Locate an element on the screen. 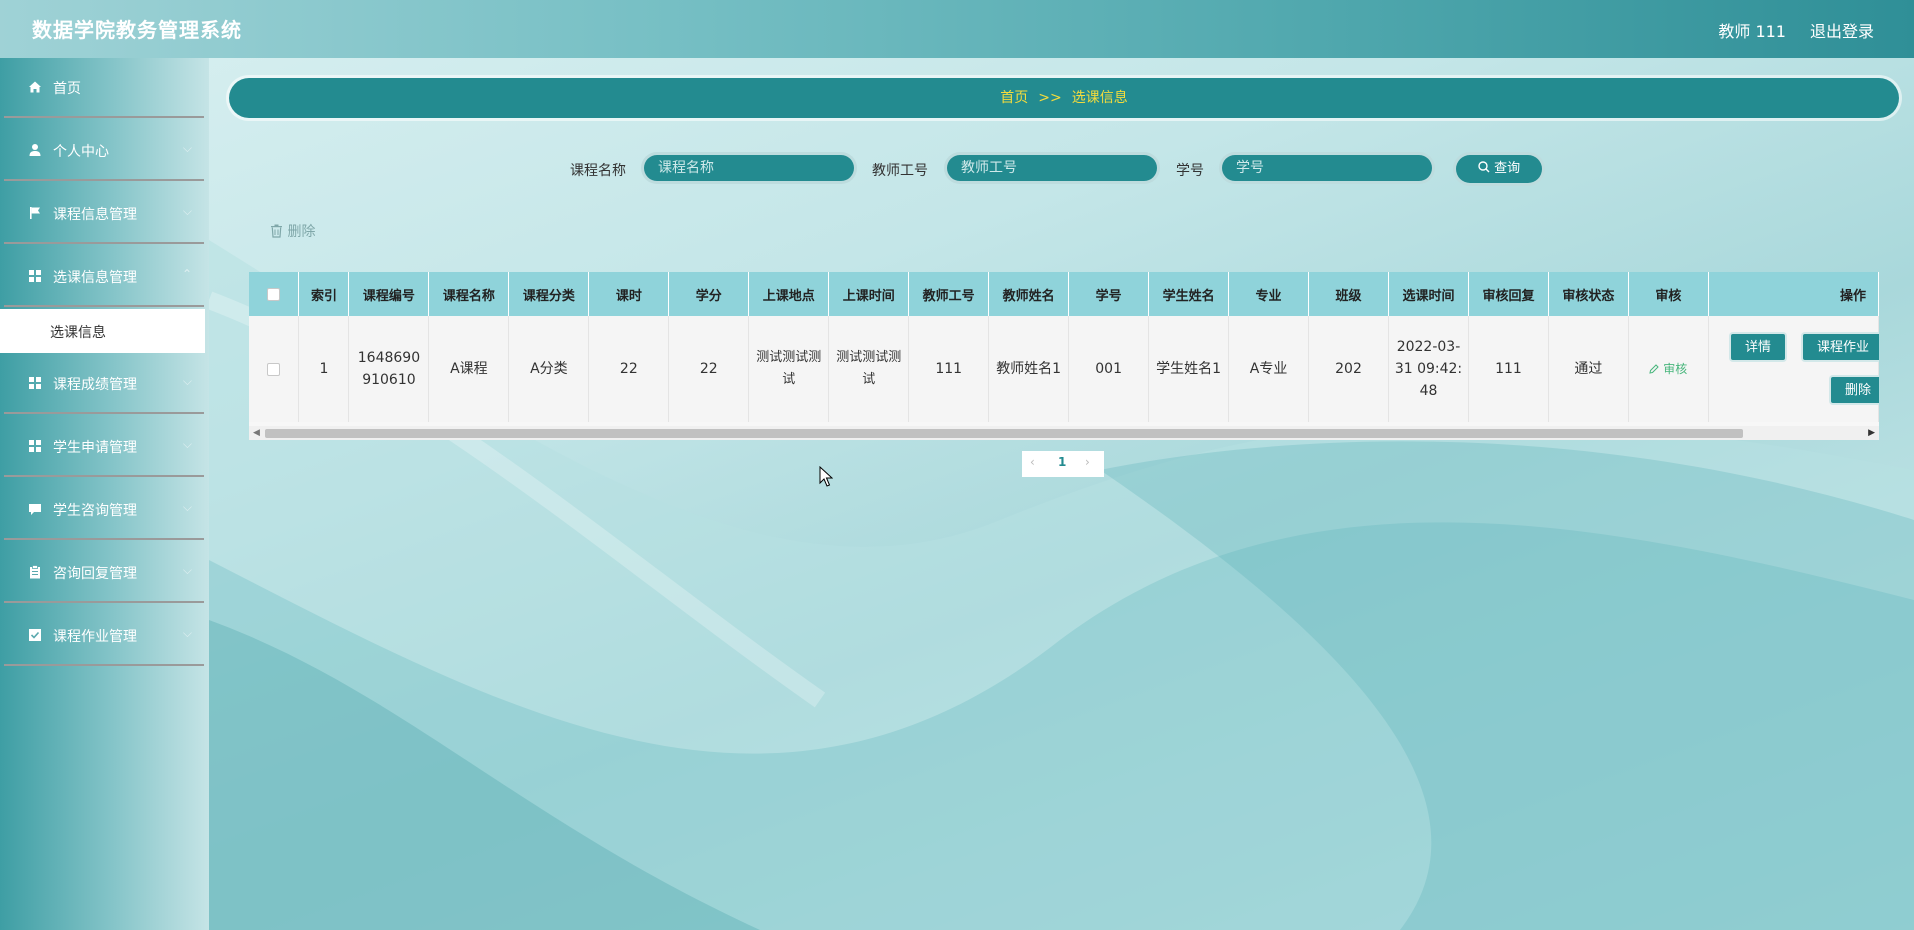 The height and width of the screenshot is (930, 1914). breadcrumb-current: 选课信息 is located at coordinates (1099, 98).